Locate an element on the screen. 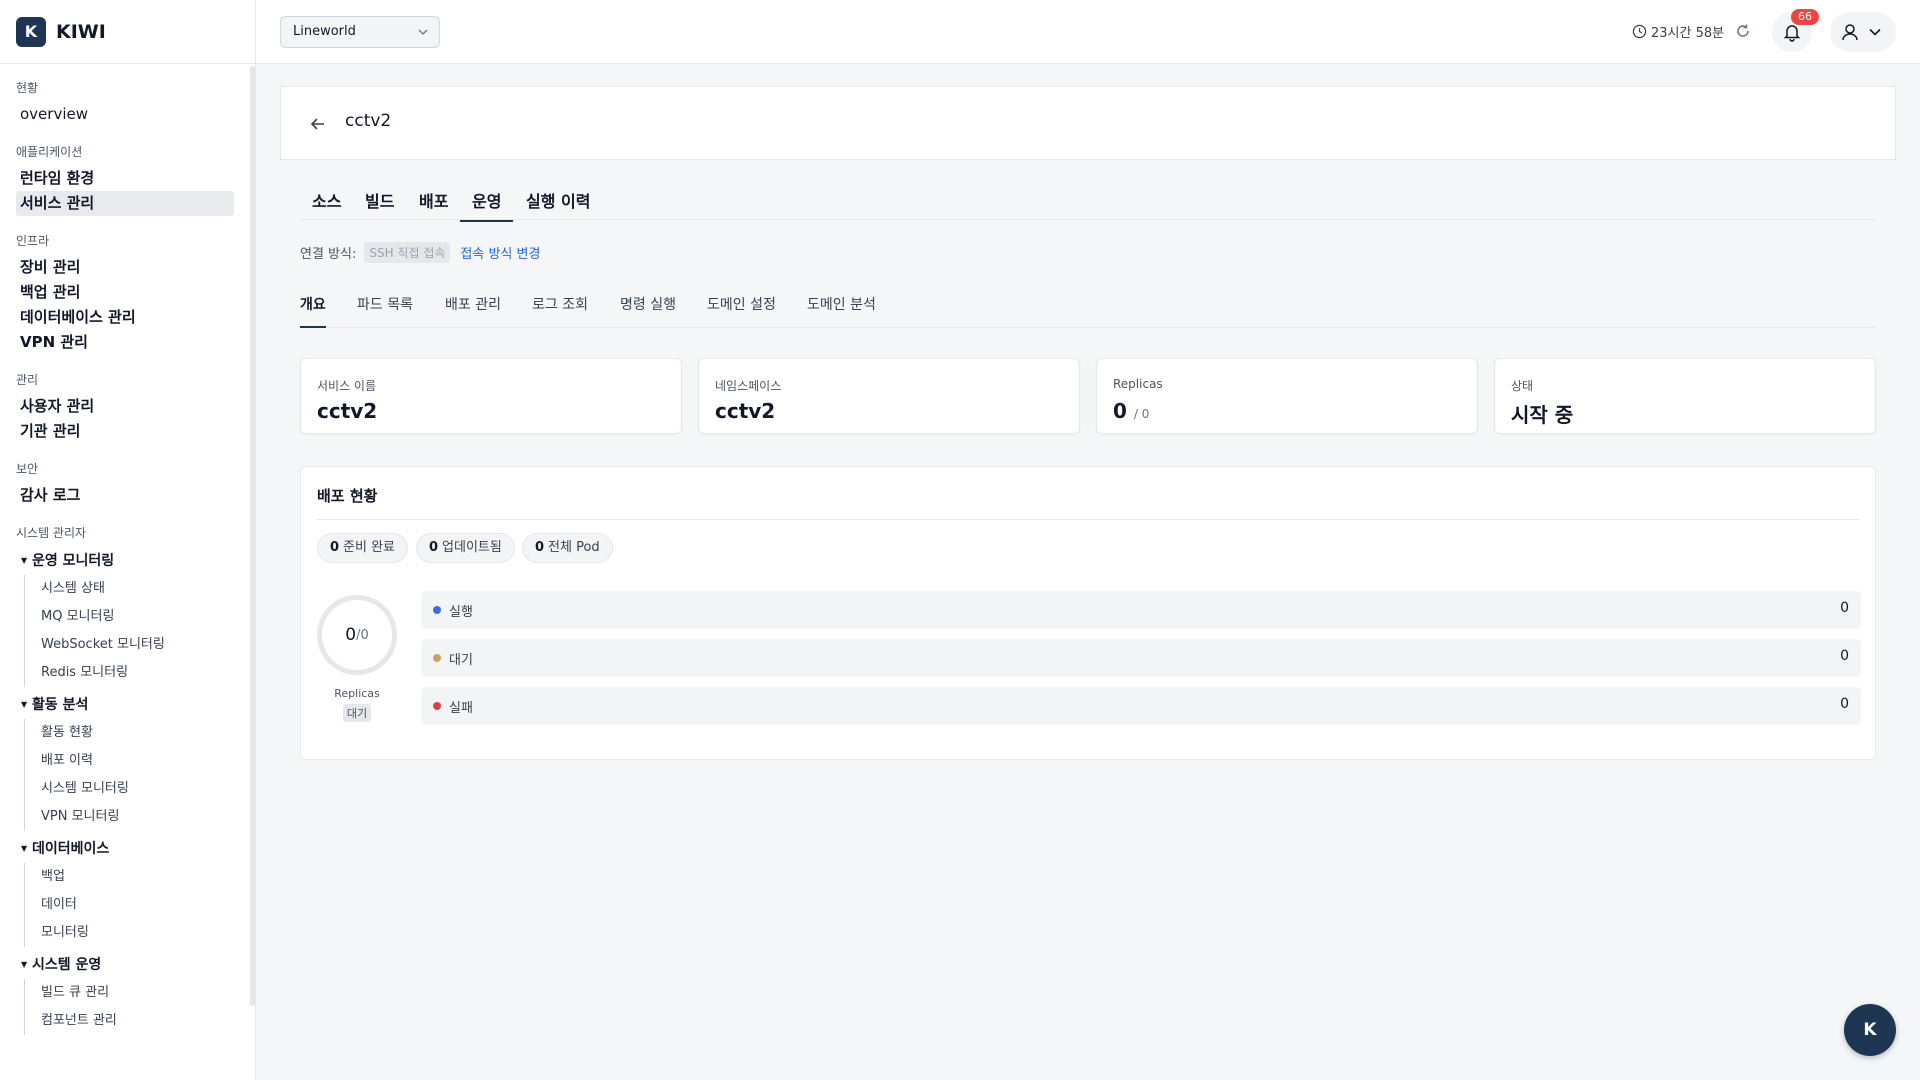 This screenshot has height=1080, width=1920. stat-label: 서비스 이름 is located at coordinates (347, 386).